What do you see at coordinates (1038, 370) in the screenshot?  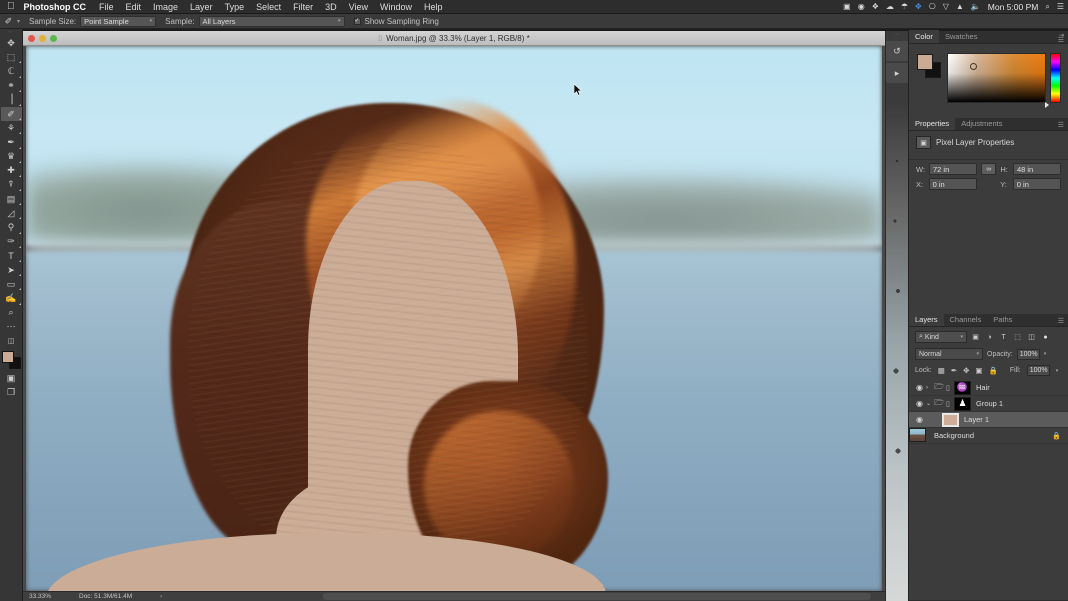 I see `fill-input: 100%` at bounding box center [1038, 370].